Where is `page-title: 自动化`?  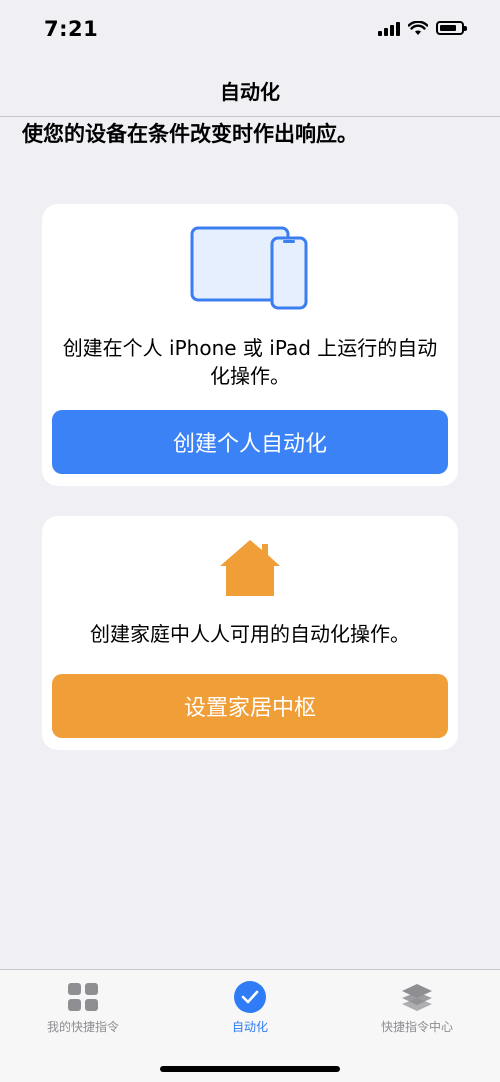 page-title: 自动化 is located at coordinates (250, 92).